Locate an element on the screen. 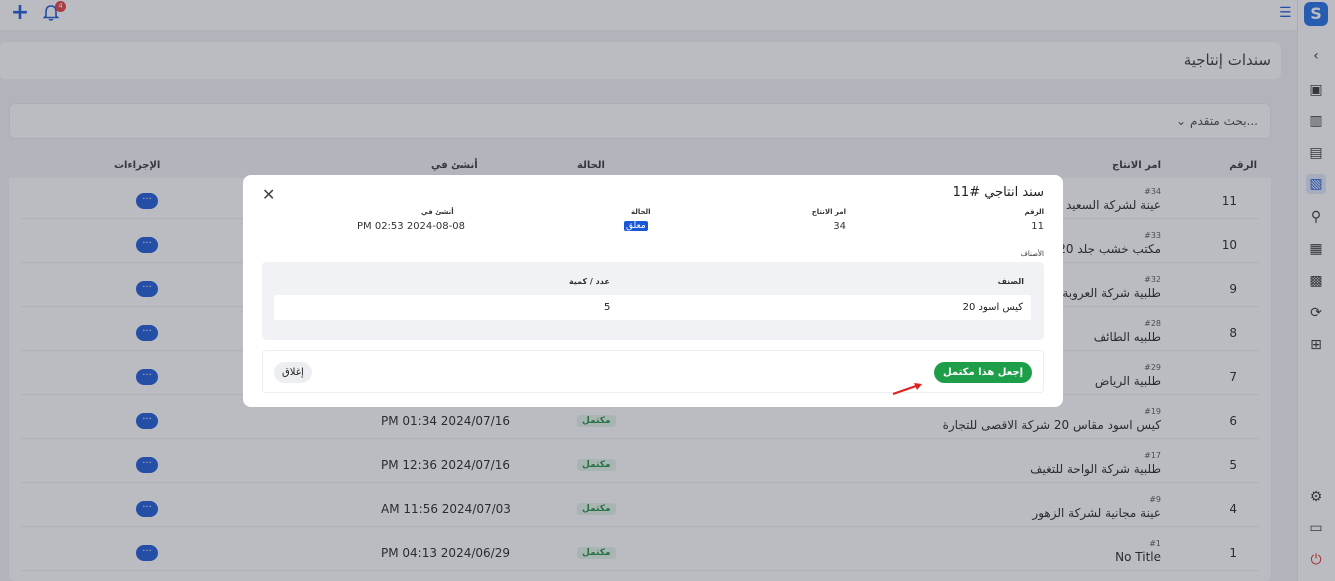 The image size is (1335, 581). items-row: كيس اسود 20 5 is located at coordinates (652, 307).